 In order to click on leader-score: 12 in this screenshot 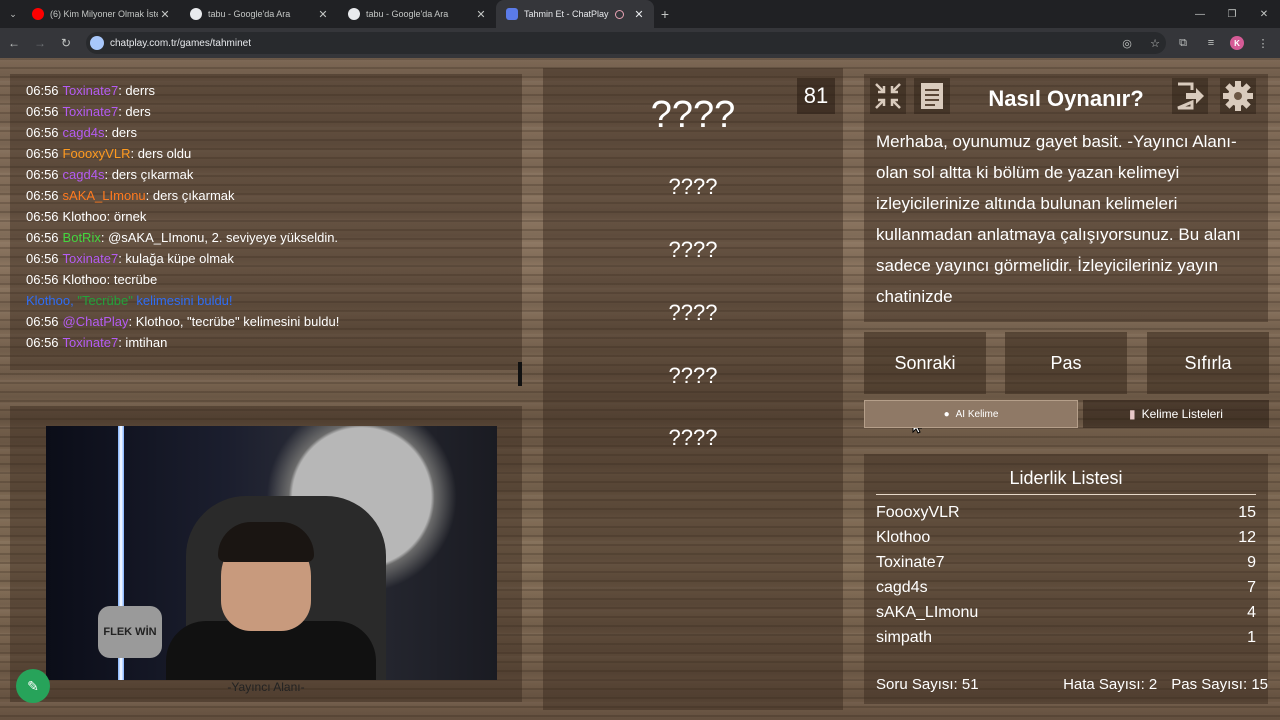, I will do `click(1247, 537)`.